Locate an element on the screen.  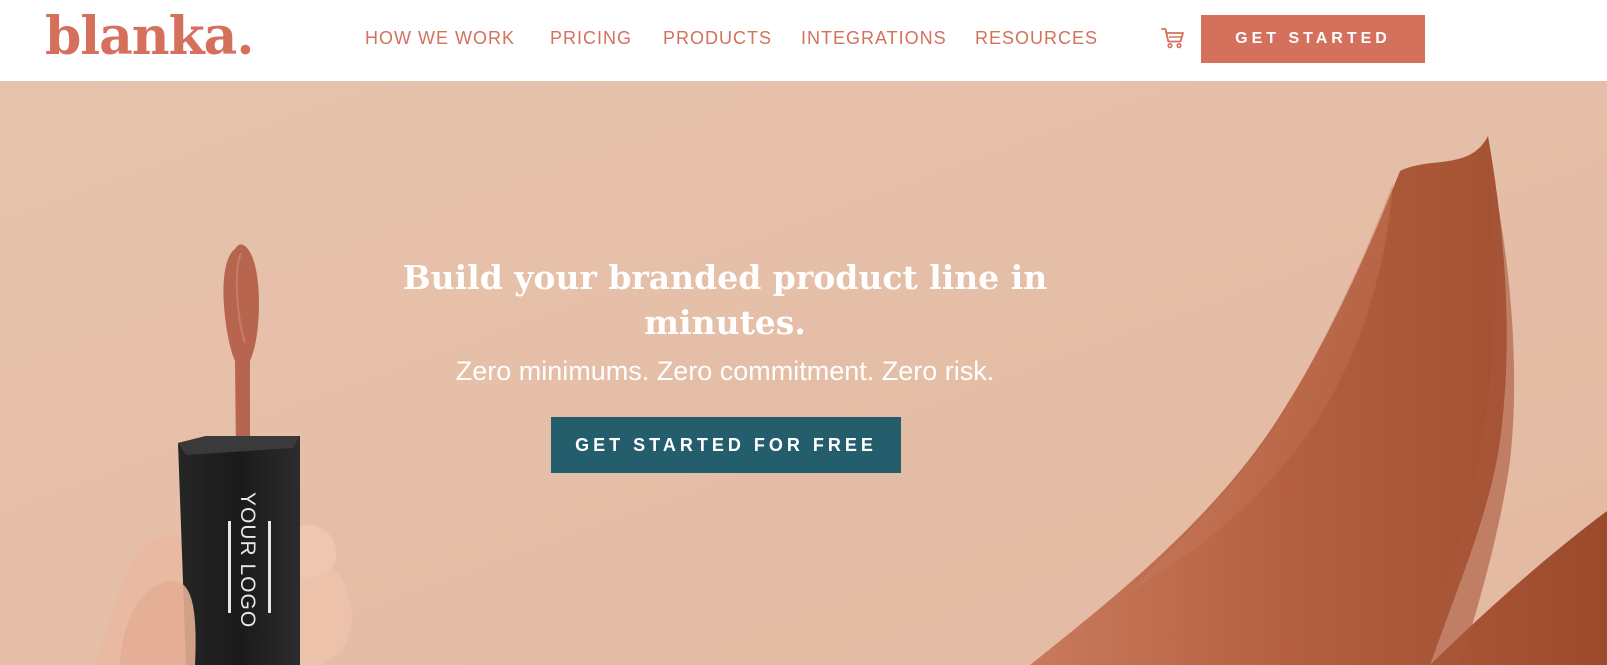
brand-logo: blanka. is located at coordinates (149, 37).